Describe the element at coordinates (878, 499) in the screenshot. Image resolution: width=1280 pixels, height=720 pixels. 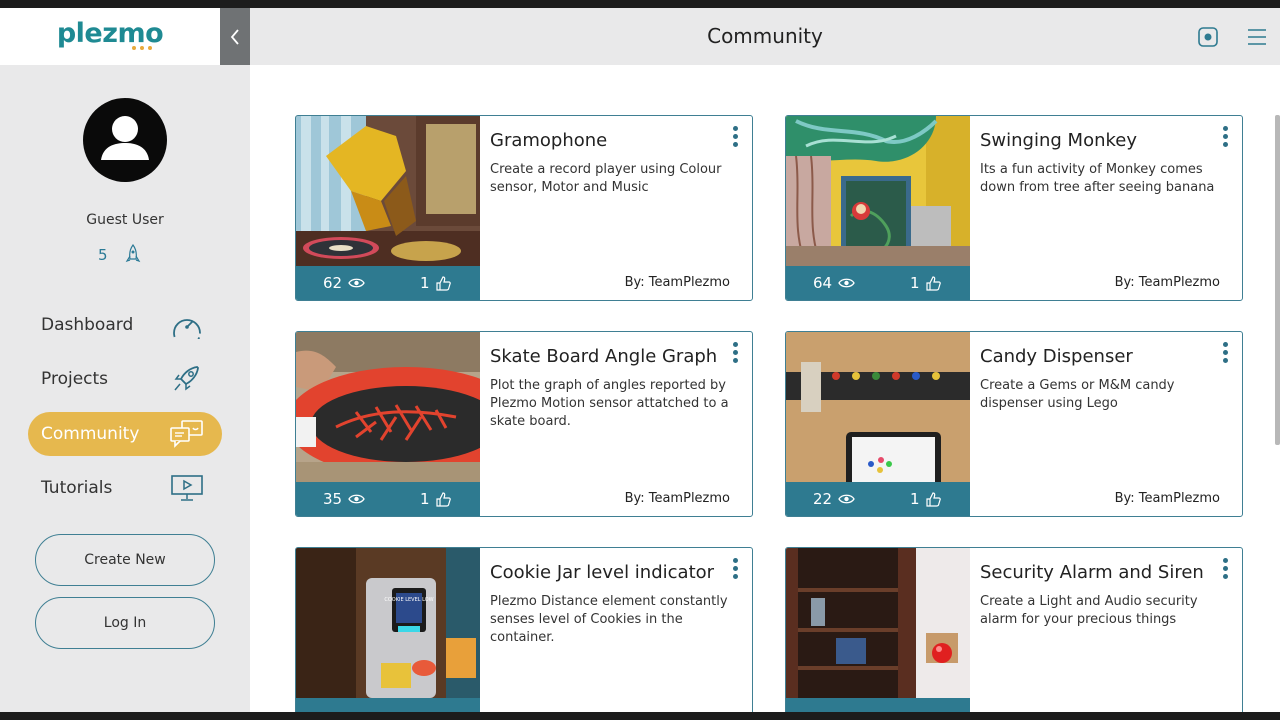
I see `card-stats: 22 1` at that location.